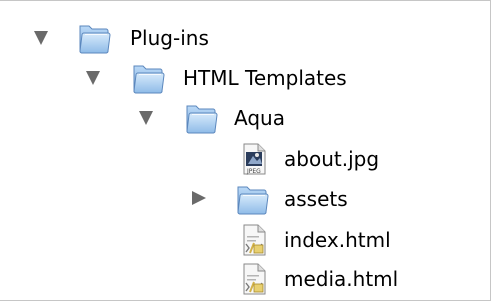 This screenshot has height=301, width=492. Describe the element at coordinates (245, 38) in the screenshot. I see `tree-row-plug-ins: Plug-ins` at that location.